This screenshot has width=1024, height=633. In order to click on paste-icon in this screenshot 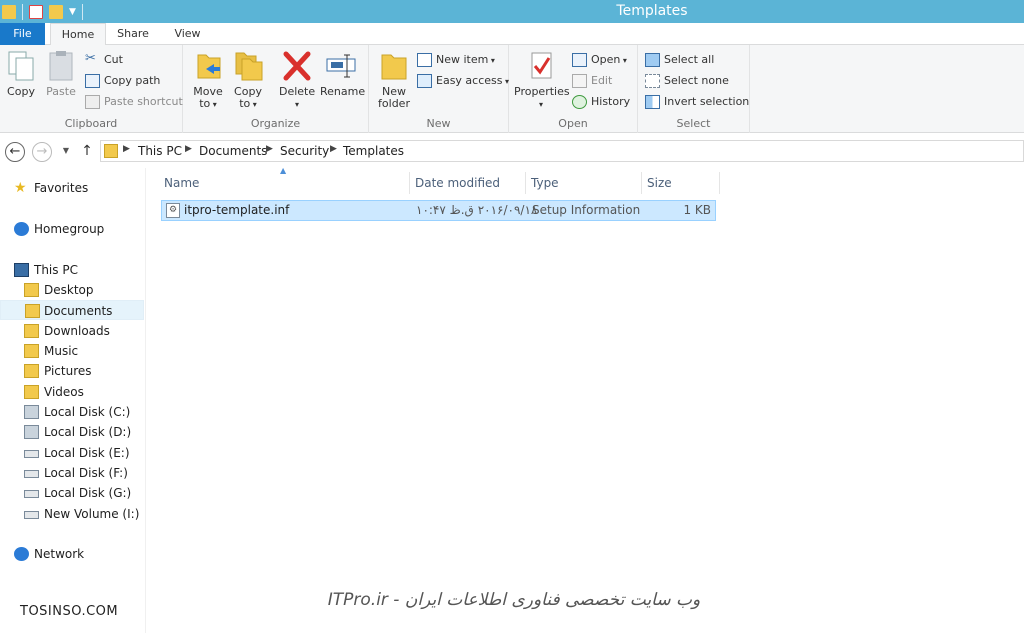, I will do `click(61, 66)`.